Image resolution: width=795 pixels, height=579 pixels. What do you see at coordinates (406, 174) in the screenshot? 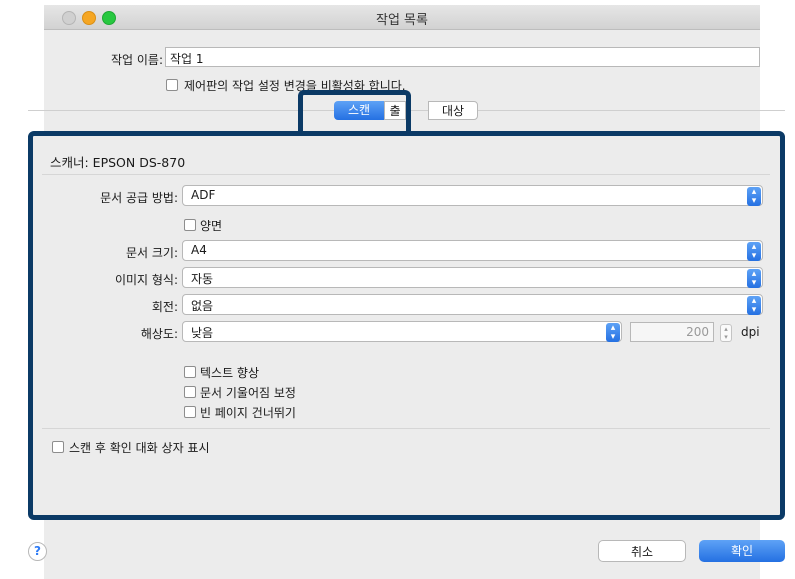
I see `scanner-divider` at bounding box center [406, 174].